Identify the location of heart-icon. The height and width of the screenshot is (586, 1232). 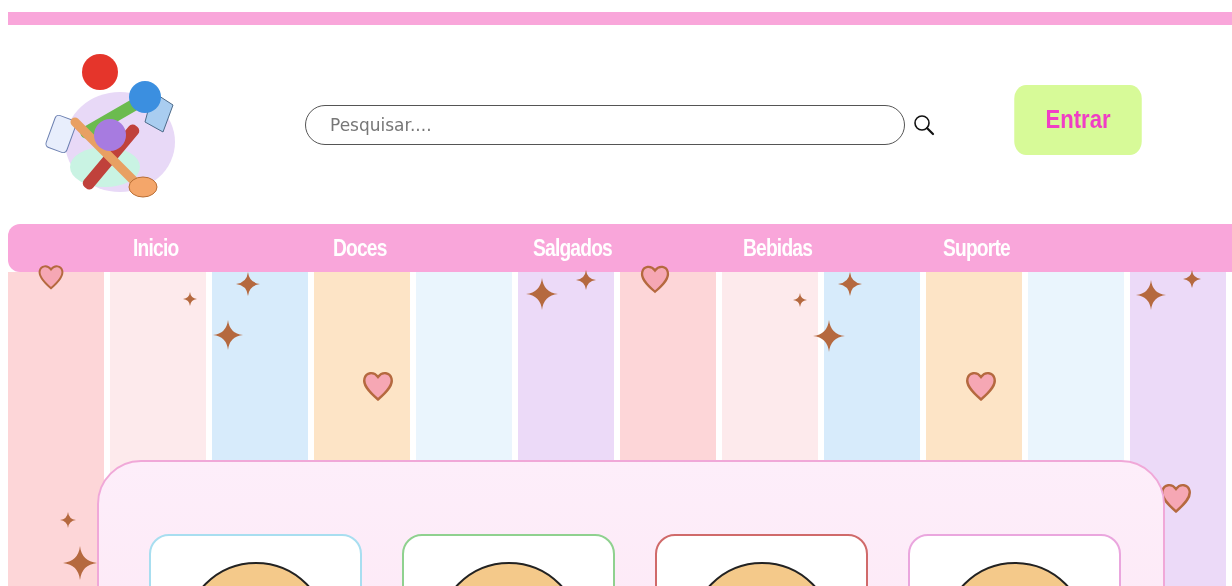
(51, 277).